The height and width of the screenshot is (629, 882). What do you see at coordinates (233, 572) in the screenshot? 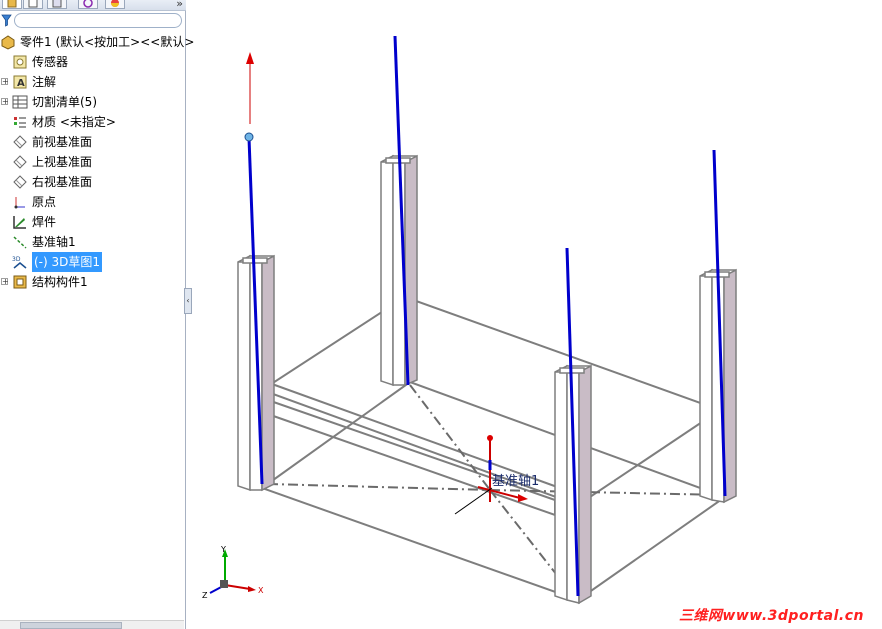
I see `reference-triad: Y X Z` at bounding box center [233, 572].